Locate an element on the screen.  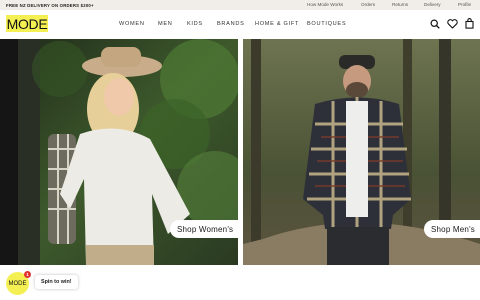
orders-link: Orders is located at coordinates (368, 4).